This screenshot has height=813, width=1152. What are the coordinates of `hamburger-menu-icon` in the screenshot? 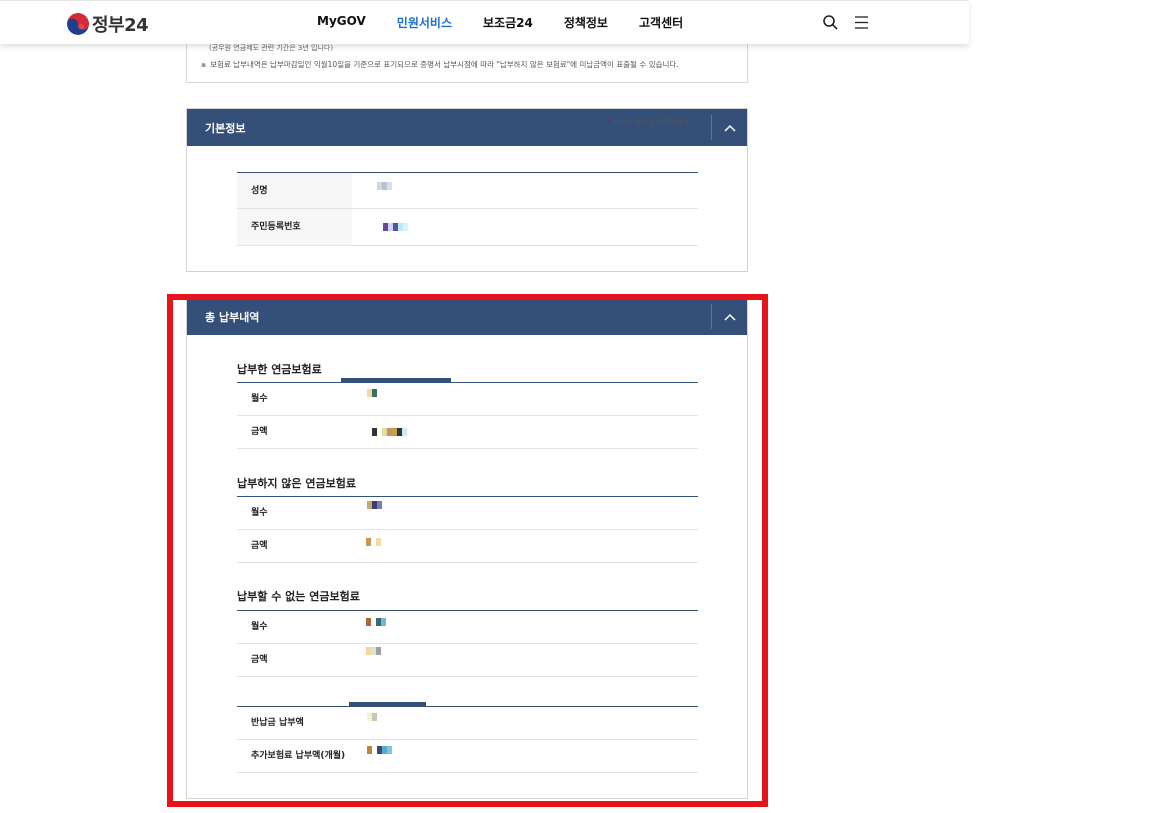 It's located at (861, 22).